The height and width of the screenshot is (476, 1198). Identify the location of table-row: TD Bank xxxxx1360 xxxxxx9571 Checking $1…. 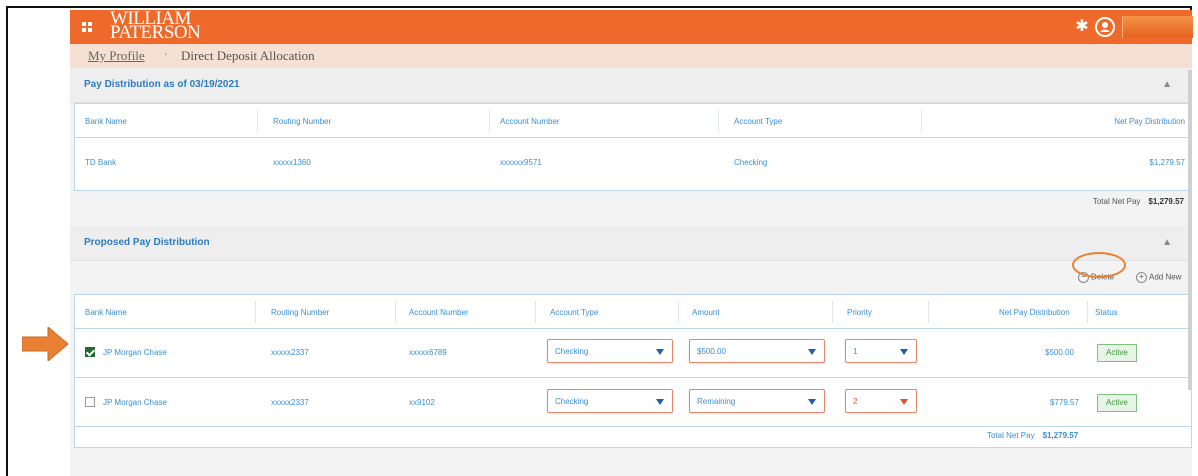
(633, 162).